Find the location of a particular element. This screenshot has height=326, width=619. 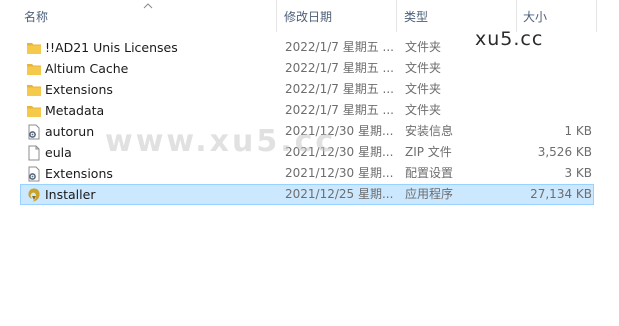

file-name: Installer is located at coordinates (70, 194).